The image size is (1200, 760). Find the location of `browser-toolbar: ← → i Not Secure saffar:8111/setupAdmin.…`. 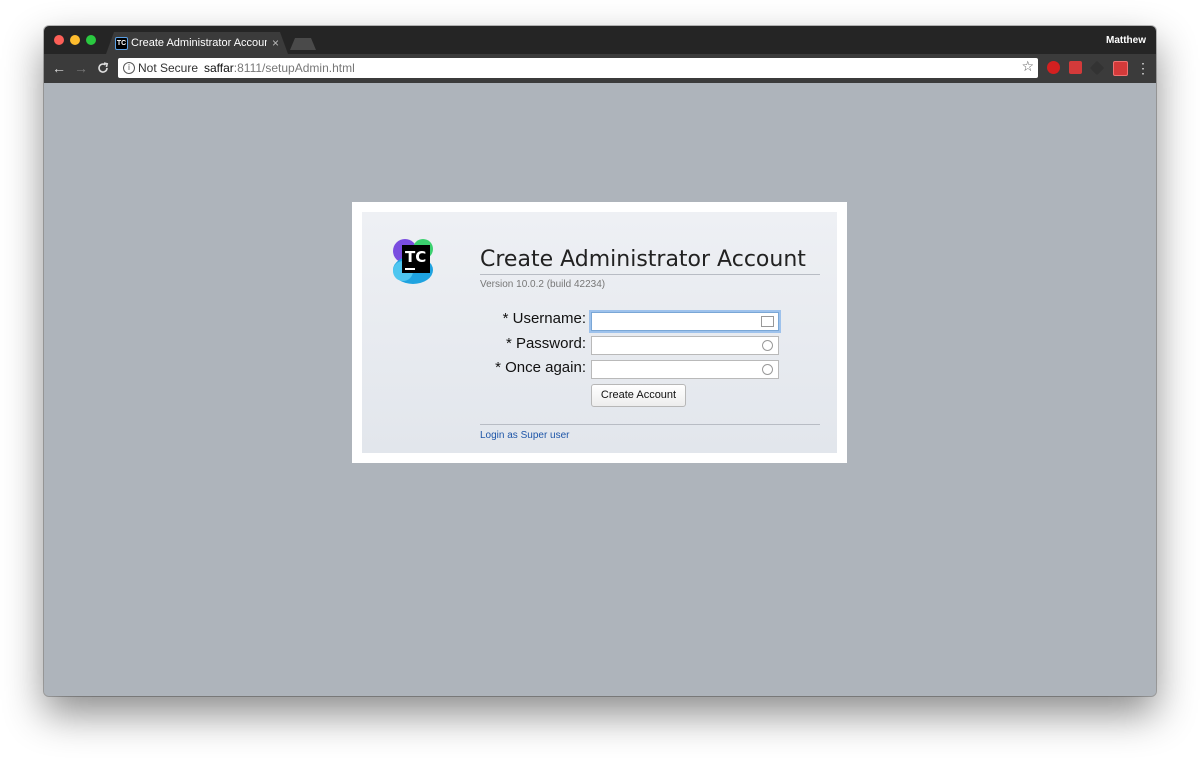

browser-toolbar: ← → i Not Secure saffar:8111/setupAdmin.… is located at coordinates (600, 68).